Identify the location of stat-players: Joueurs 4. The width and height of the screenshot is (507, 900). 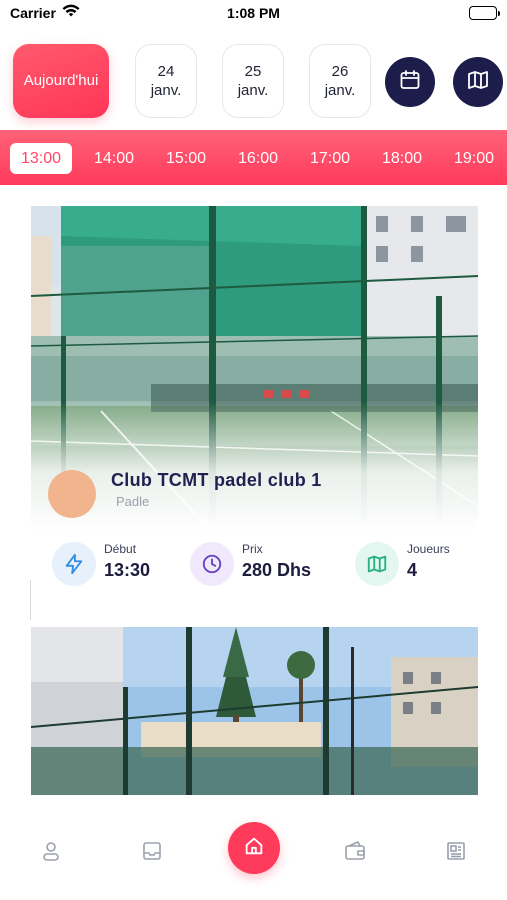
(420, 565).